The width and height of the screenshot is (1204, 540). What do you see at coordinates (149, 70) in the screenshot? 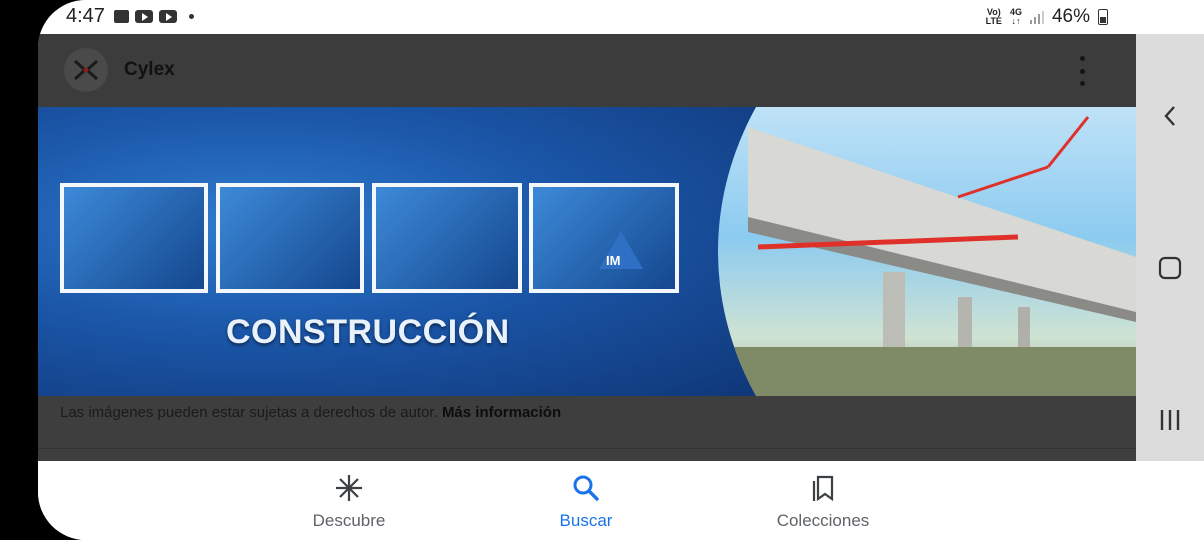
I see `site-name: Cylex` at bounding box center [149, 70].